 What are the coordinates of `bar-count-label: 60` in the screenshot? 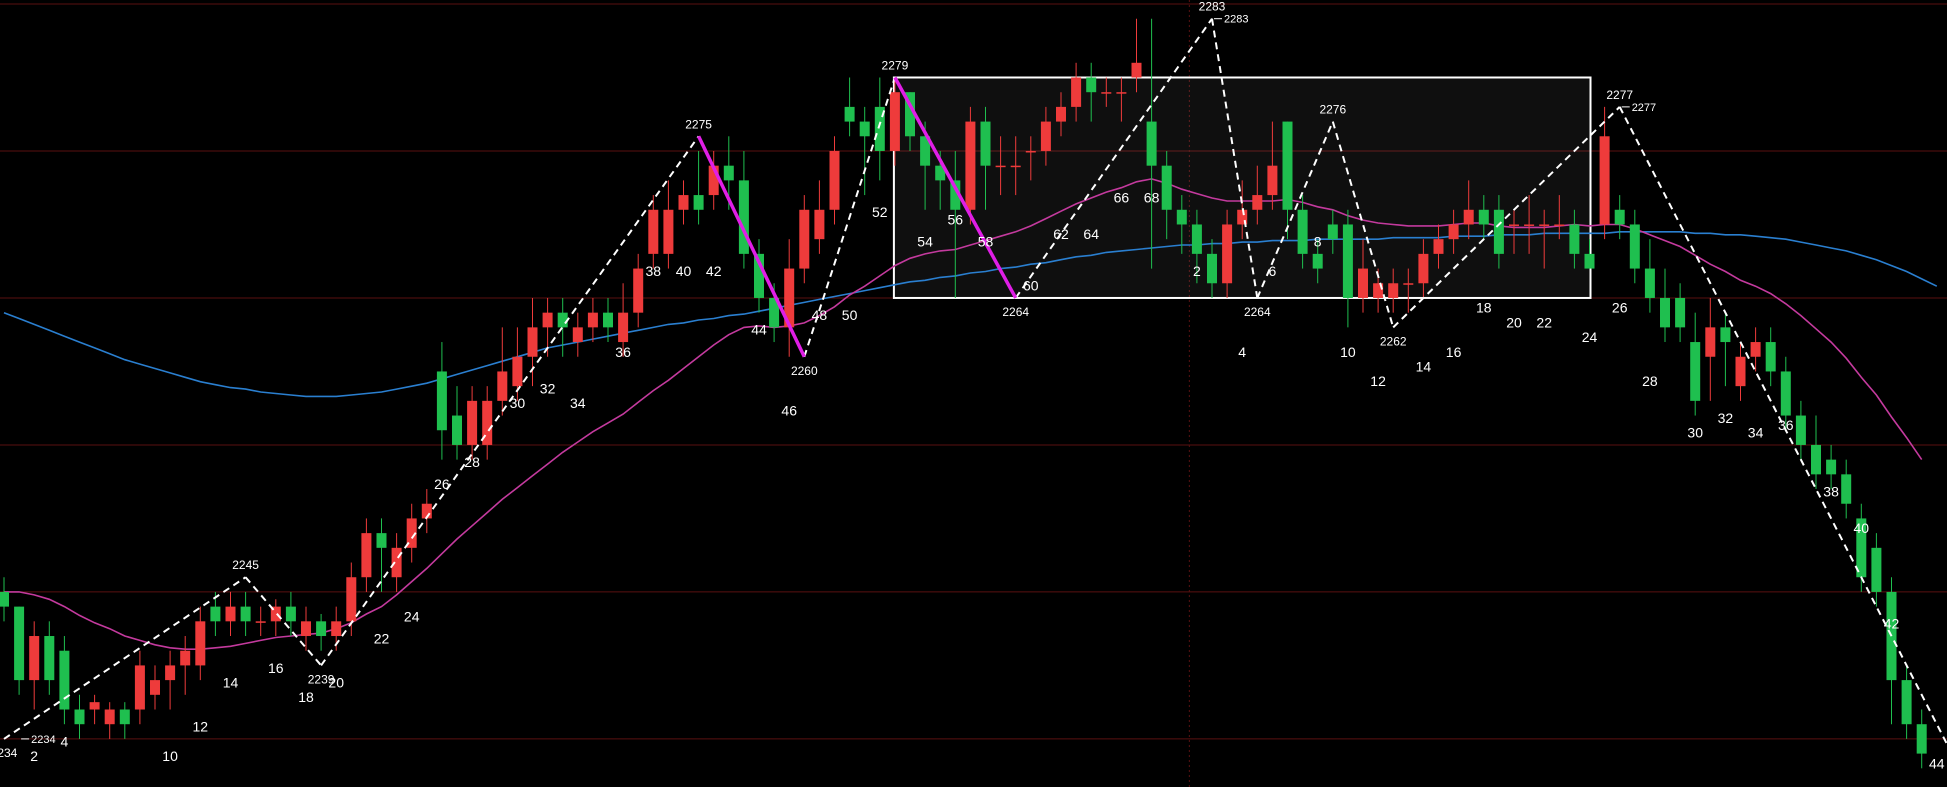 It's located at (1031, 286).